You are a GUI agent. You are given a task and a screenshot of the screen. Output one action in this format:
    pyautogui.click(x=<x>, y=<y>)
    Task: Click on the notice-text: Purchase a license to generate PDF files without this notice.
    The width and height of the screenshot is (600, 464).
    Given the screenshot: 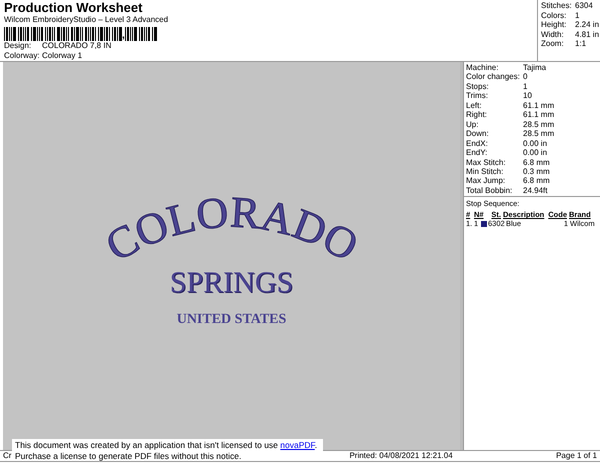 What is the action you would take?
    pyautogui.click(x=128, y=455)
    